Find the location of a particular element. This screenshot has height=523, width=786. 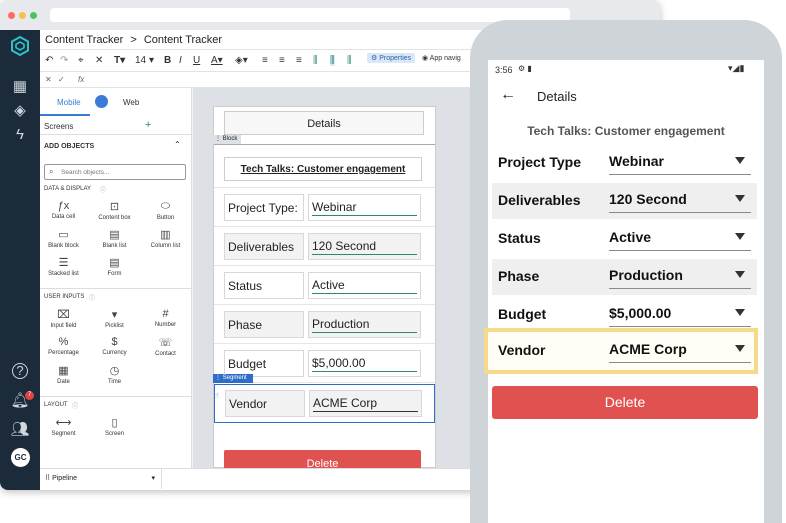

object-content-box: ⊡ Content box is located at coordinates (114, 210).